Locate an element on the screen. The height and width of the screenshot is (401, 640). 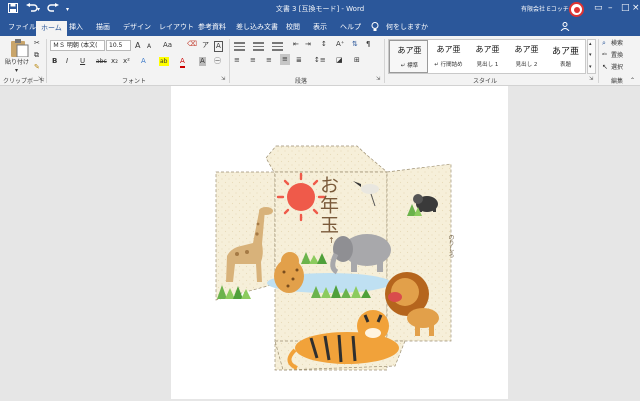
styles-launcher-icon: ⇲ is located at coordinates (591, 79).